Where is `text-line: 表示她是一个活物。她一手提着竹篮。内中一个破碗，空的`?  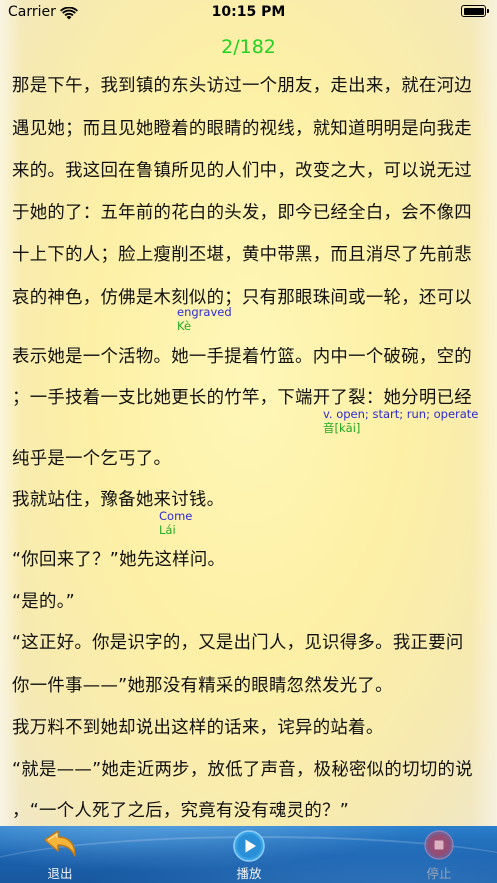 text-line: 表示她是一个活物。她一手提着竹篮。内中一个破碗，空的 is located at coordinates (242, 355).